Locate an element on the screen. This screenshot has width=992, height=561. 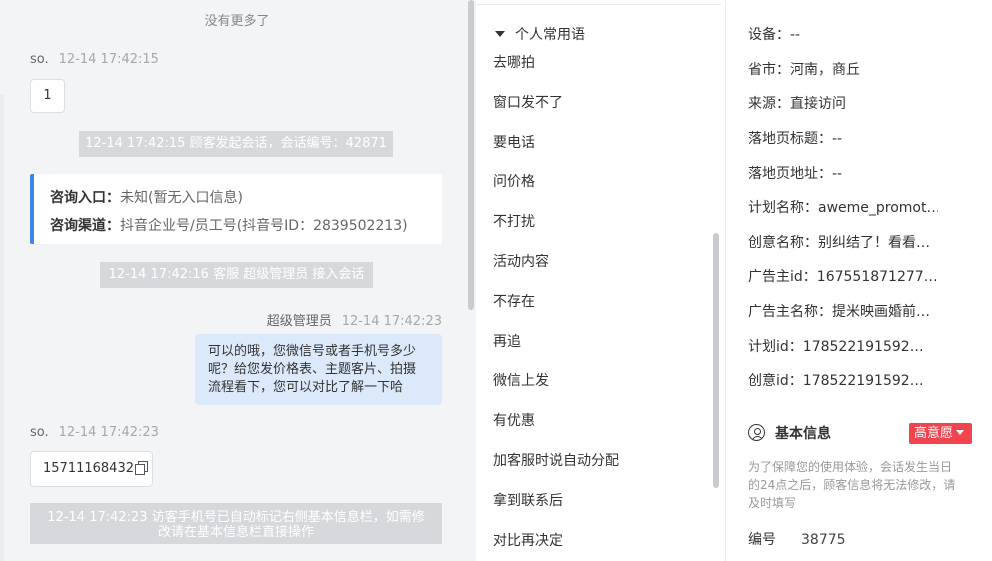
info-row-source: 来源：直接访问 is located at coordinates (797, 103).